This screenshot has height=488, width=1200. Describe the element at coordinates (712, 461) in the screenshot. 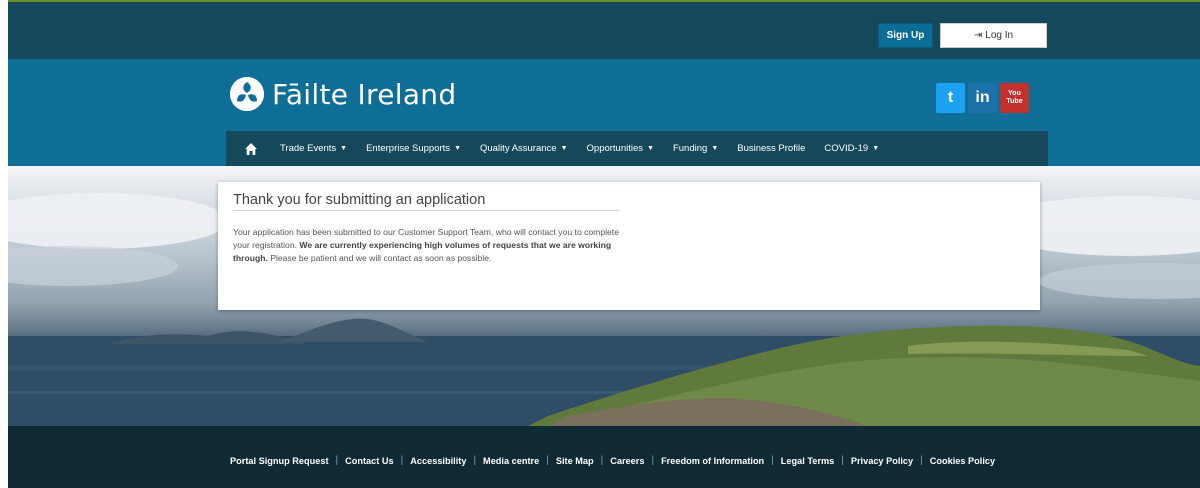

I see `footer-link-freedom-of-information: Freedom of Information` at that location.